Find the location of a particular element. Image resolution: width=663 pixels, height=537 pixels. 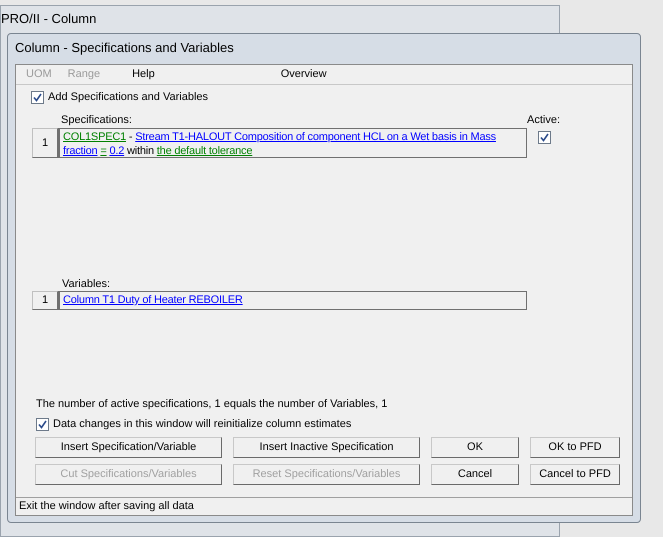

section-label: Specifications: is located at coordinates (96, 120).